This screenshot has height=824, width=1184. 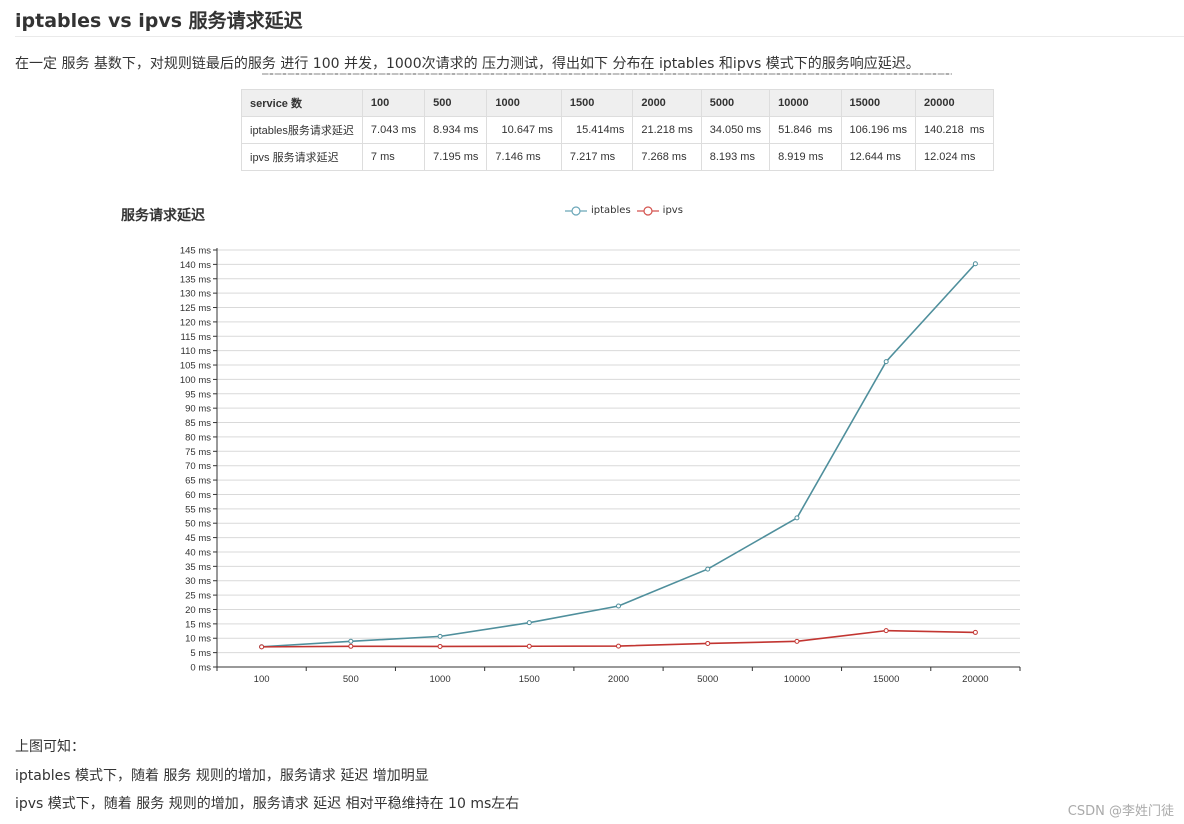 What do you see at coordinates (878, 103) in the screenshot?
I see `table-header-cell: 15000` at bounding box center [878, 103].